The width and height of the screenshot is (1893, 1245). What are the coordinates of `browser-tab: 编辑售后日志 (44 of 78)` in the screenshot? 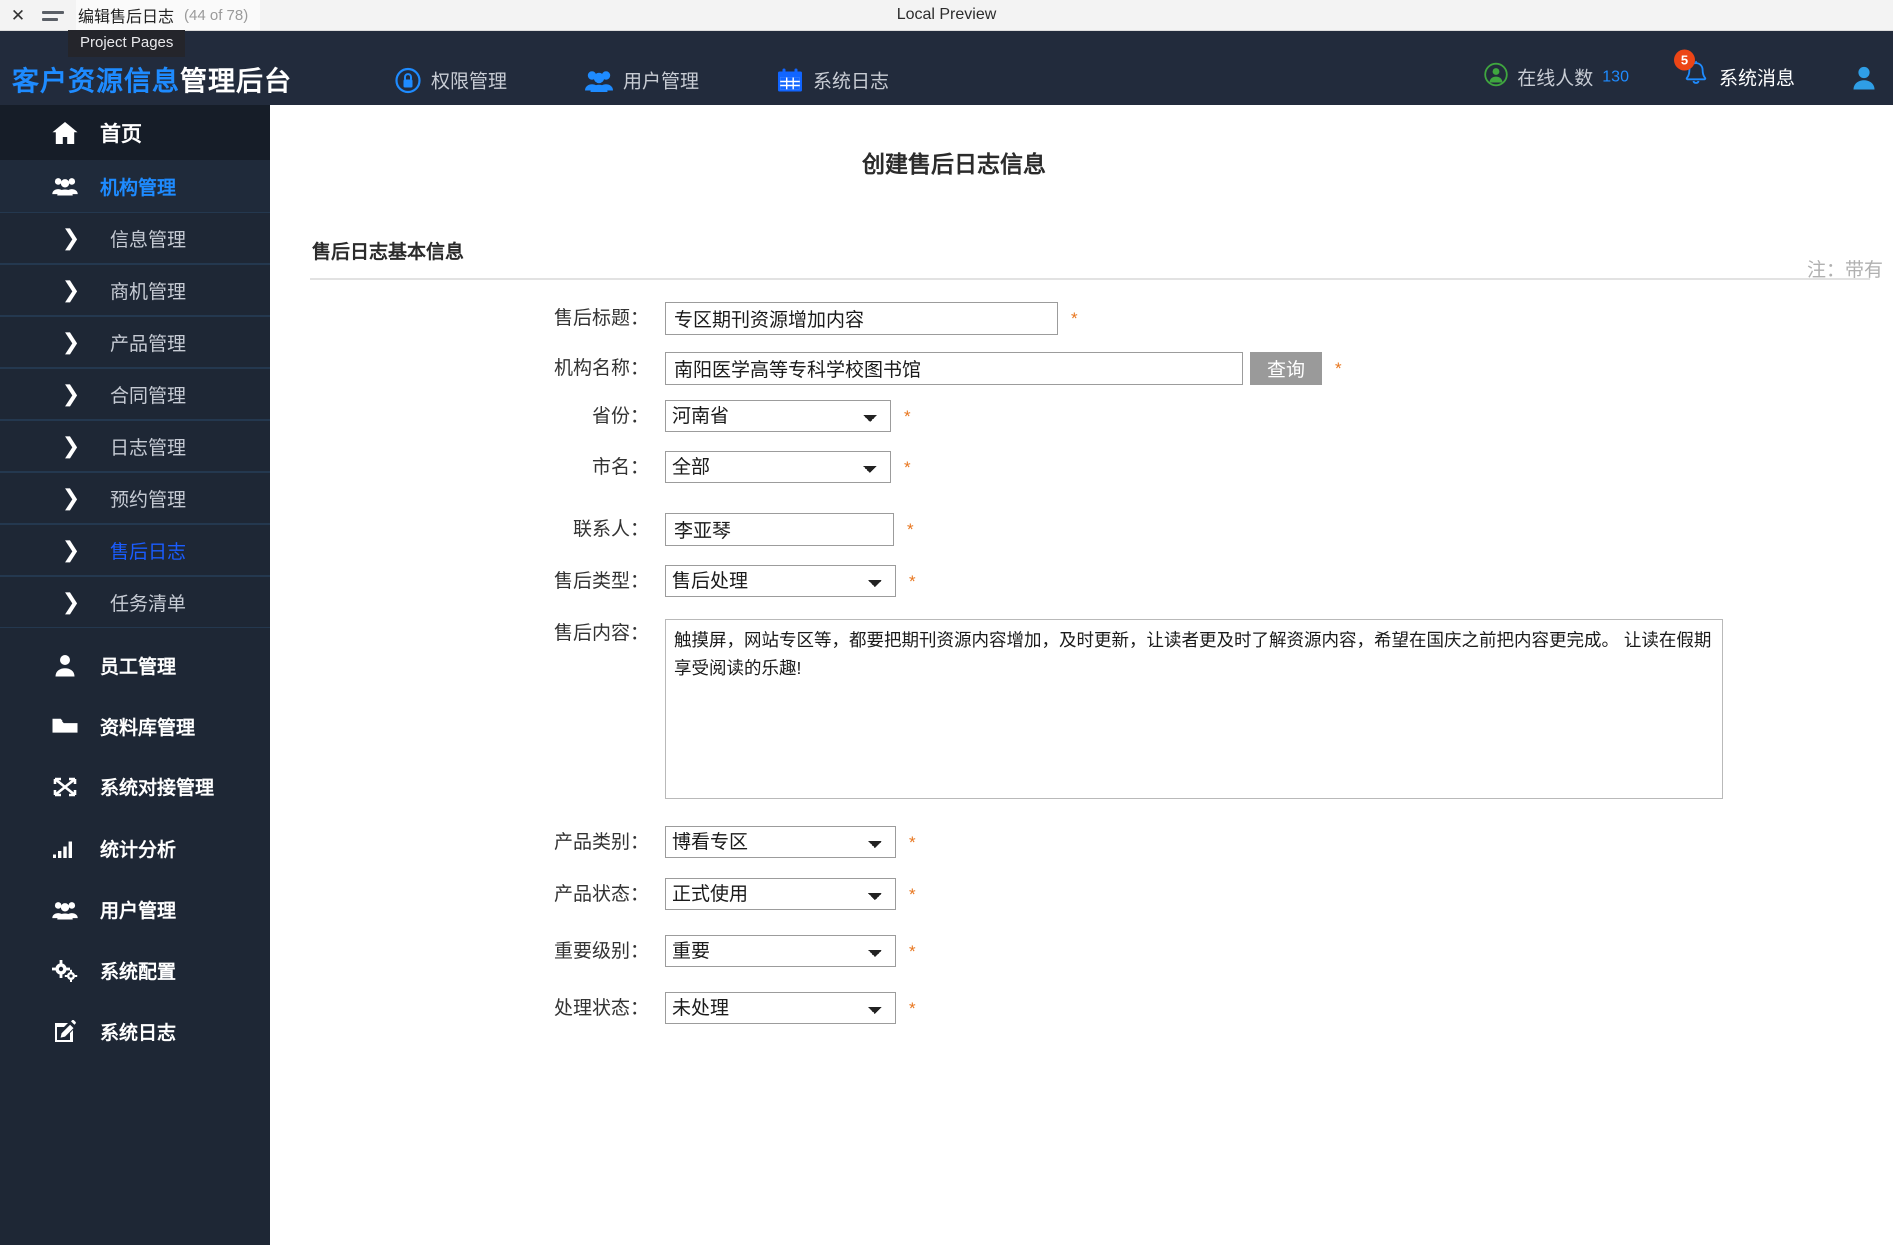 It's located at (168, 15).